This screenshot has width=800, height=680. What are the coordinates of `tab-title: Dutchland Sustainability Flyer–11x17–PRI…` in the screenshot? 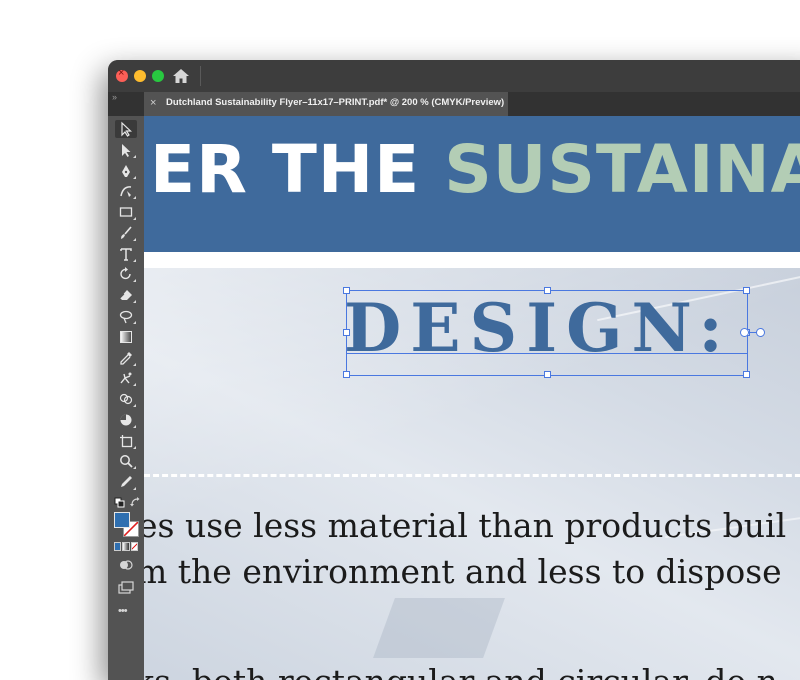 It's located at (335, 102).